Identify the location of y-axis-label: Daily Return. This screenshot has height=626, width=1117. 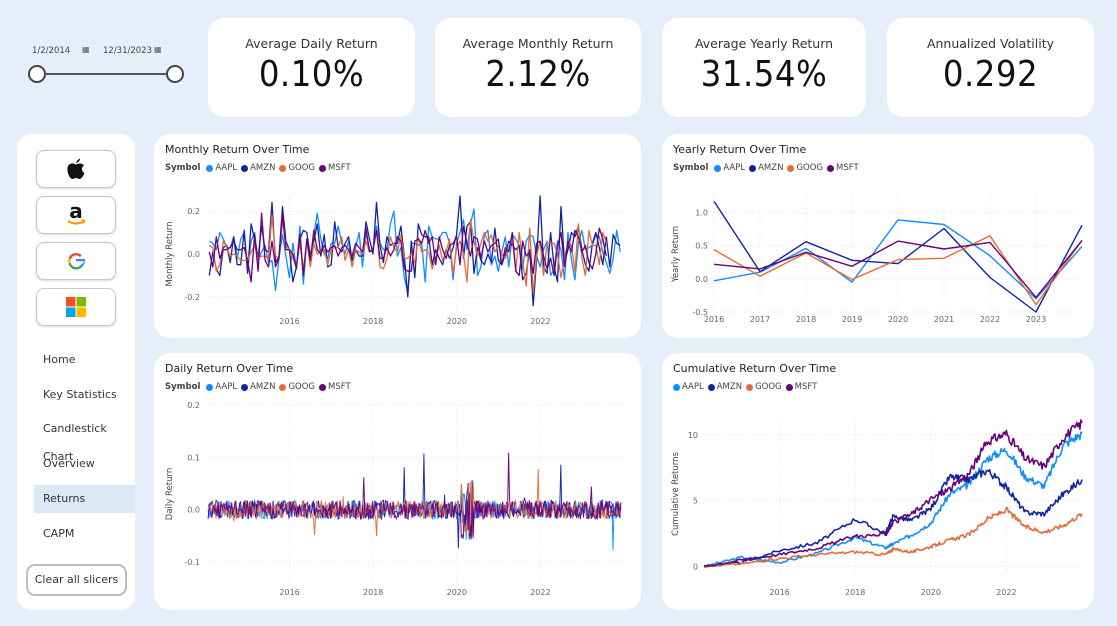
(170, 494).